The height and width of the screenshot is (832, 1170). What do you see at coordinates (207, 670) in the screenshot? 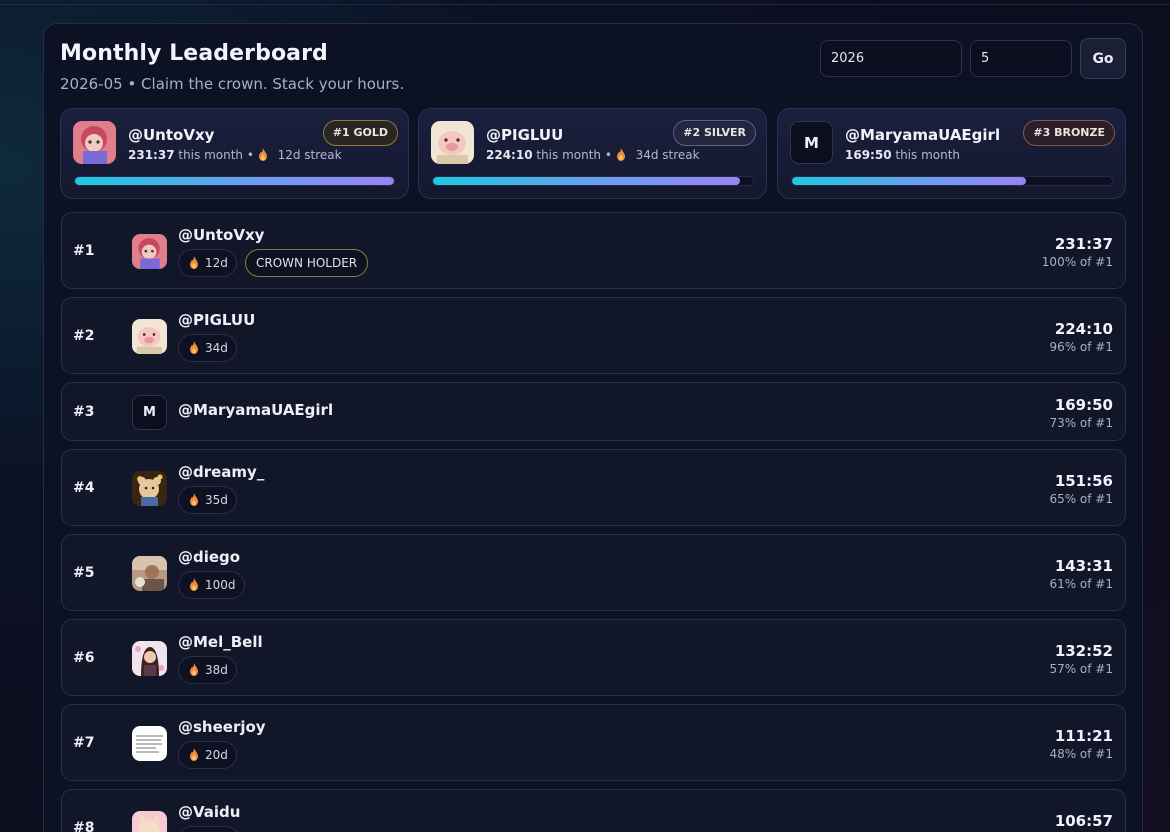
I see `streak-chip: 38d` at bounding box center [207, 670].